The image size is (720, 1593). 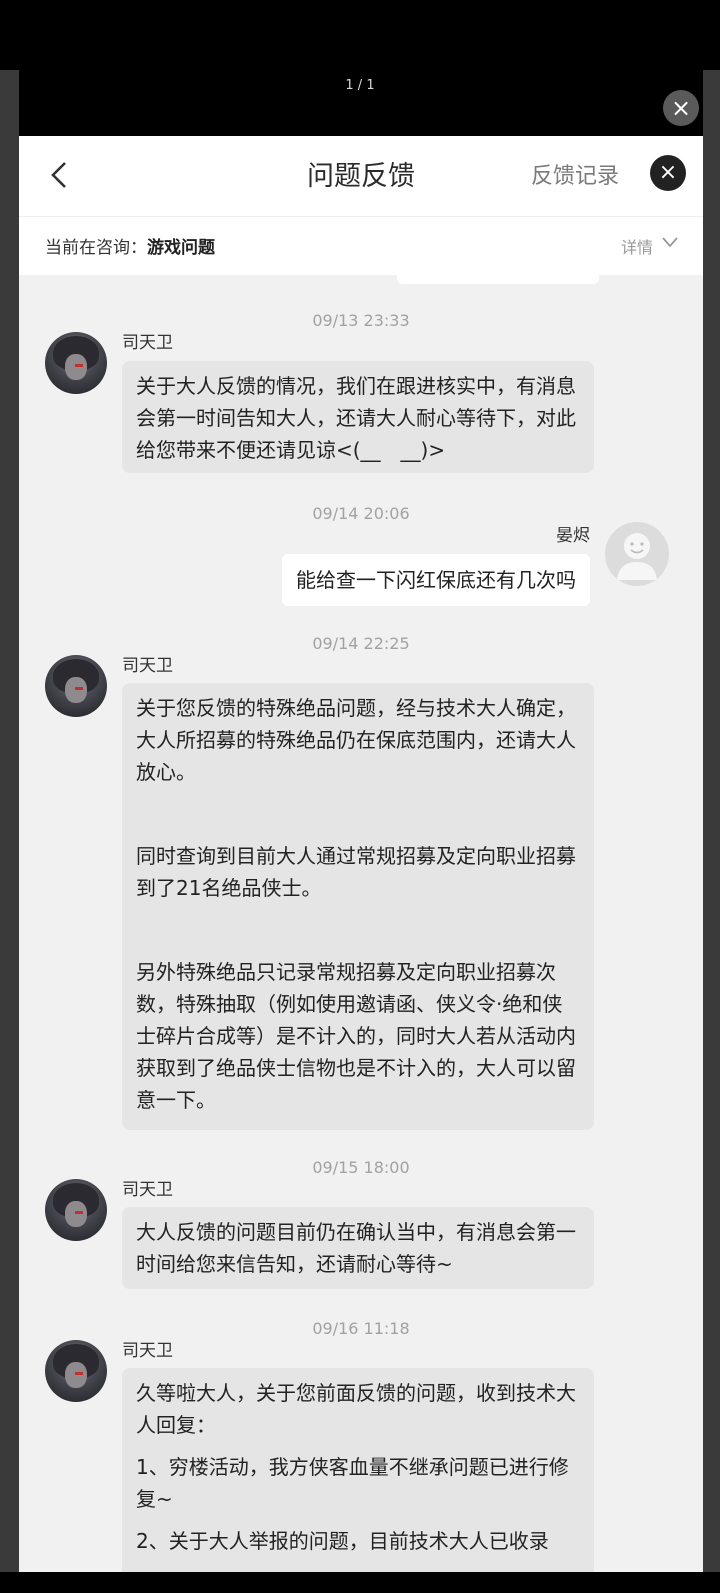 What do you see at coordinates (360, 85) in the screenshot?
I see `page-indicator: 1 / 1` at bounding box center [360, 85].